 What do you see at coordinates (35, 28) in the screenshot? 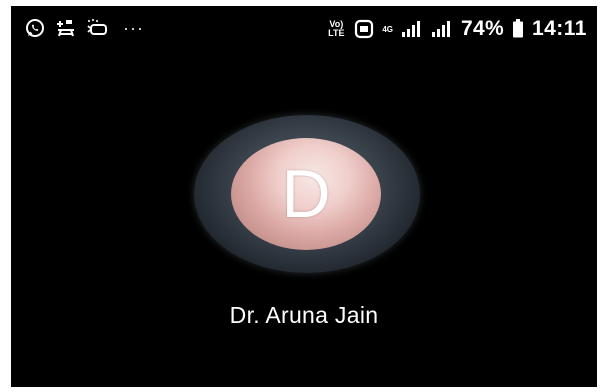
I see `whatsapp-icon` at bounding box center [35, 28].